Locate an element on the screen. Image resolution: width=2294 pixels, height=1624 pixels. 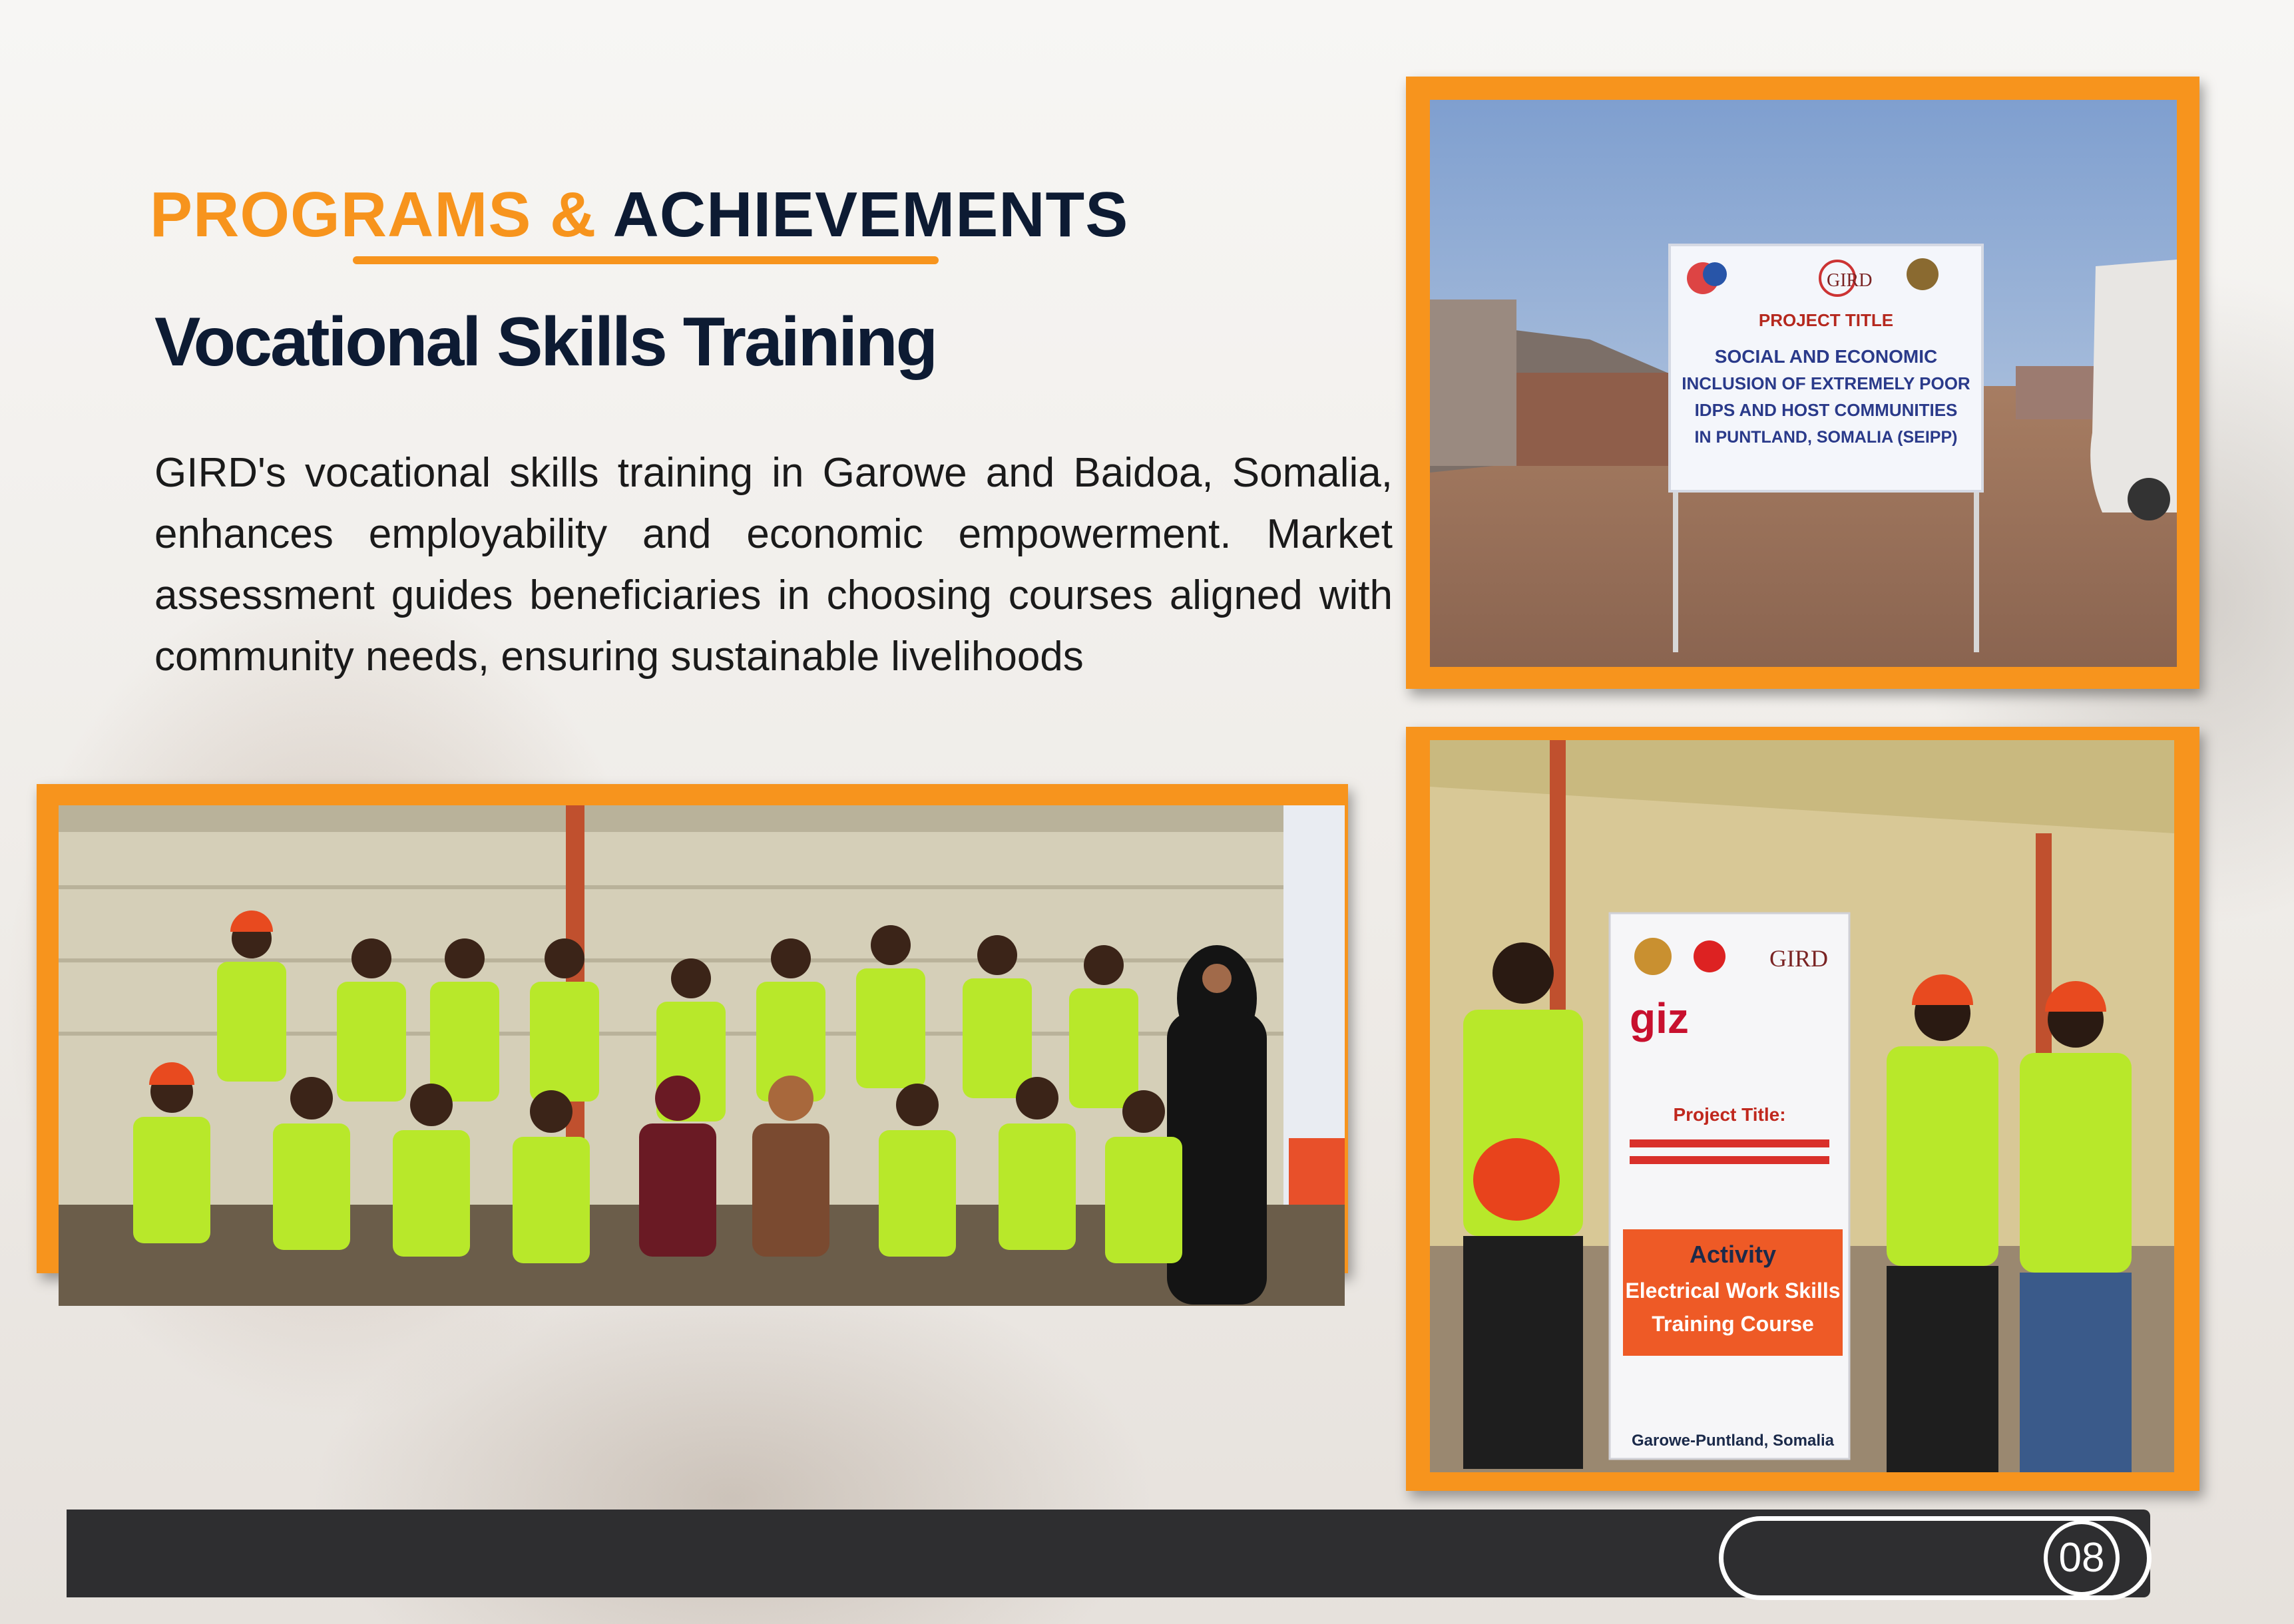
trainee-left is located at coordinates (1523, 1205).